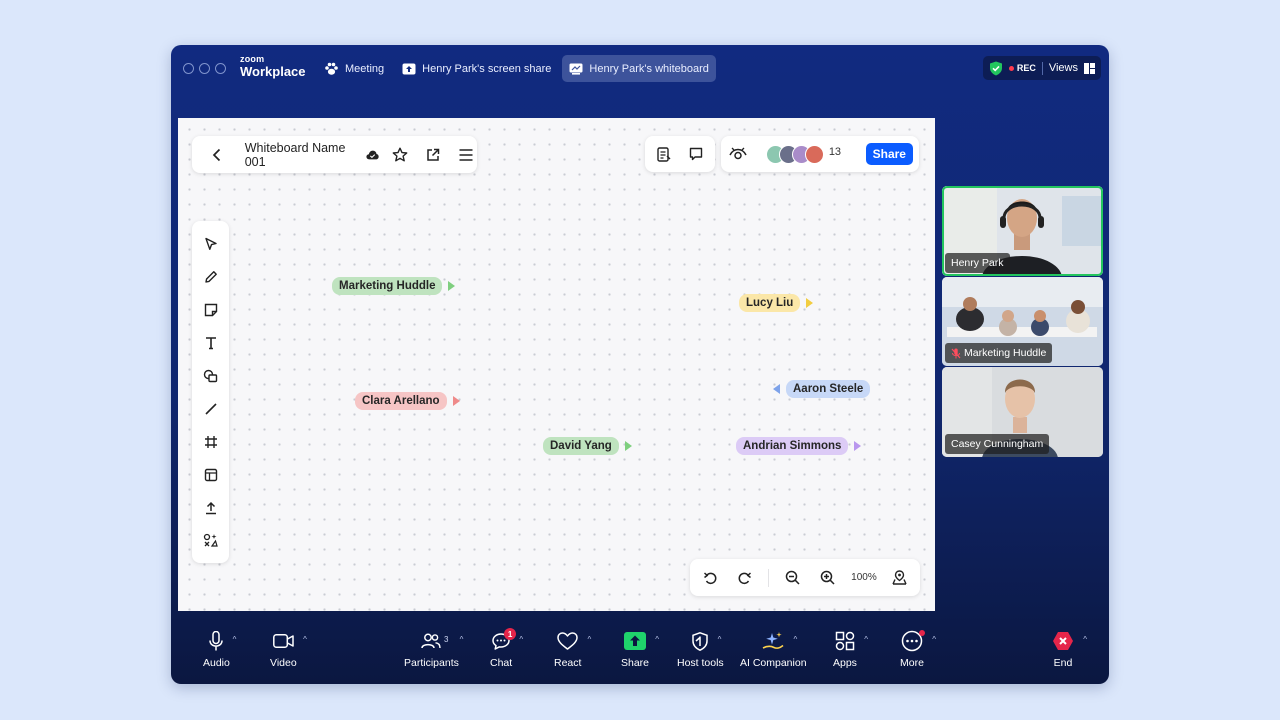  I want to click on participant-name: Casey Cunningham, so click(997, 444).